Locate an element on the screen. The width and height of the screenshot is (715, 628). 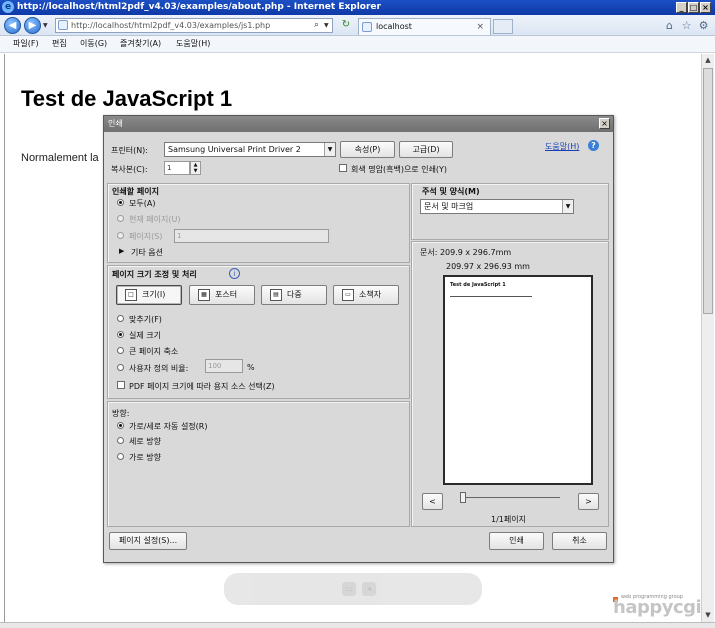
comments-select: 문서 및 마크업 ▼ is located at coordinates (497, 206).